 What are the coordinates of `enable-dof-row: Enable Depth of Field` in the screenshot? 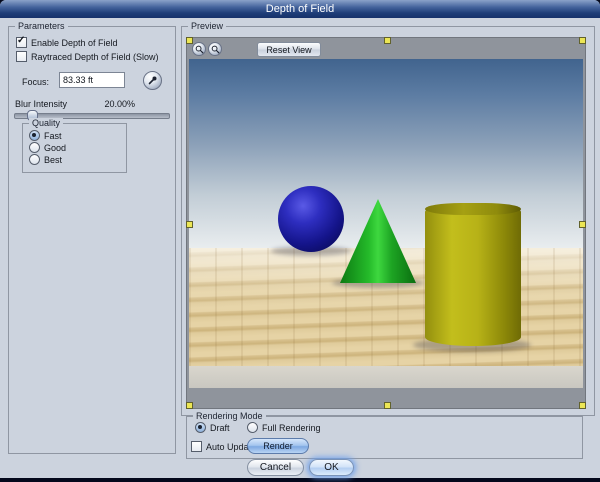 It's located at (67, 41).